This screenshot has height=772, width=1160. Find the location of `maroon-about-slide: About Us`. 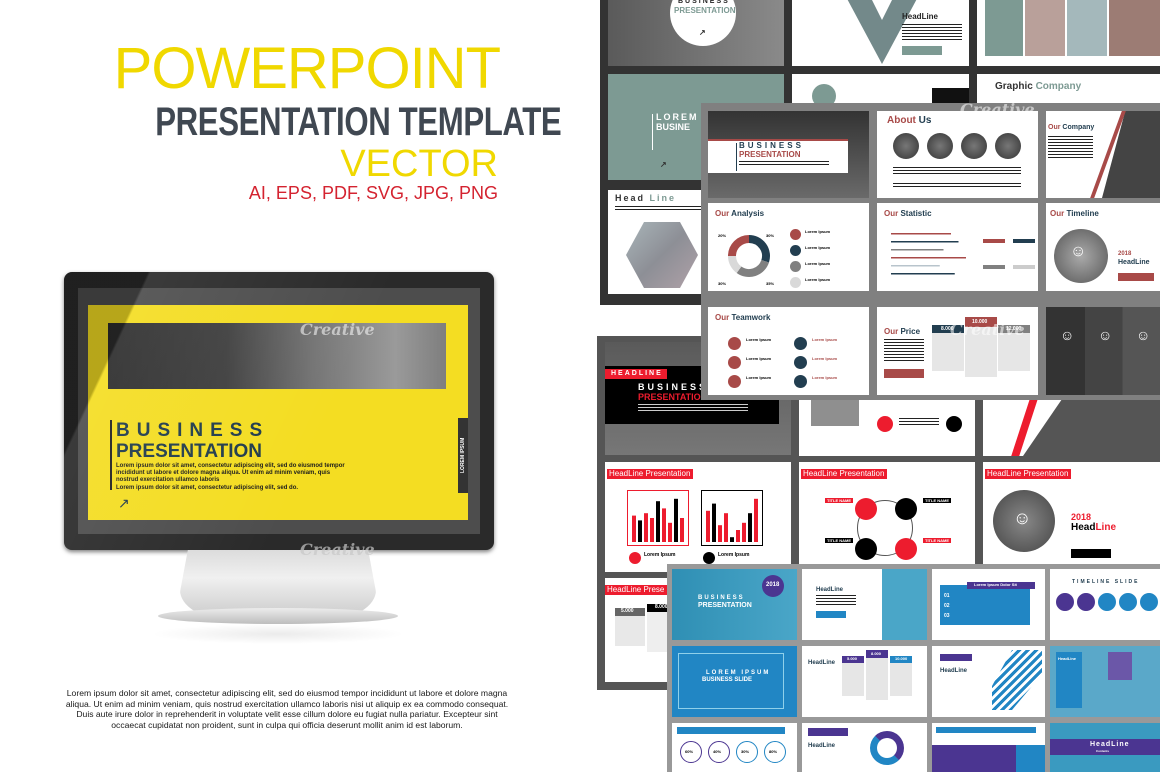

maroon-about-slide: About Us is located at coordinates (957, 154).